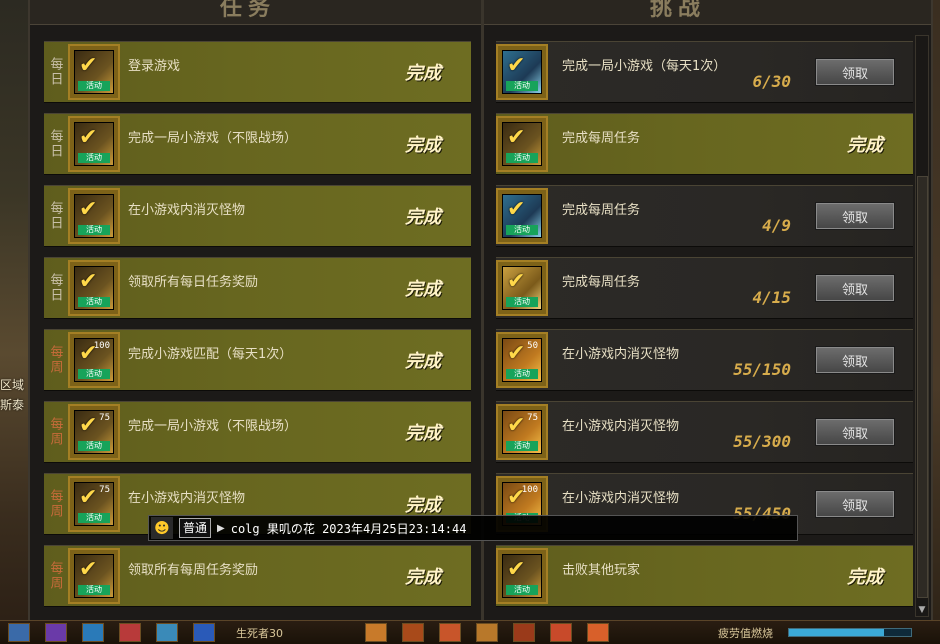 This screenshot has width=940, height=644. I want to click on gold-coin-icon: ✔ 50 活动, so click(522, 360).